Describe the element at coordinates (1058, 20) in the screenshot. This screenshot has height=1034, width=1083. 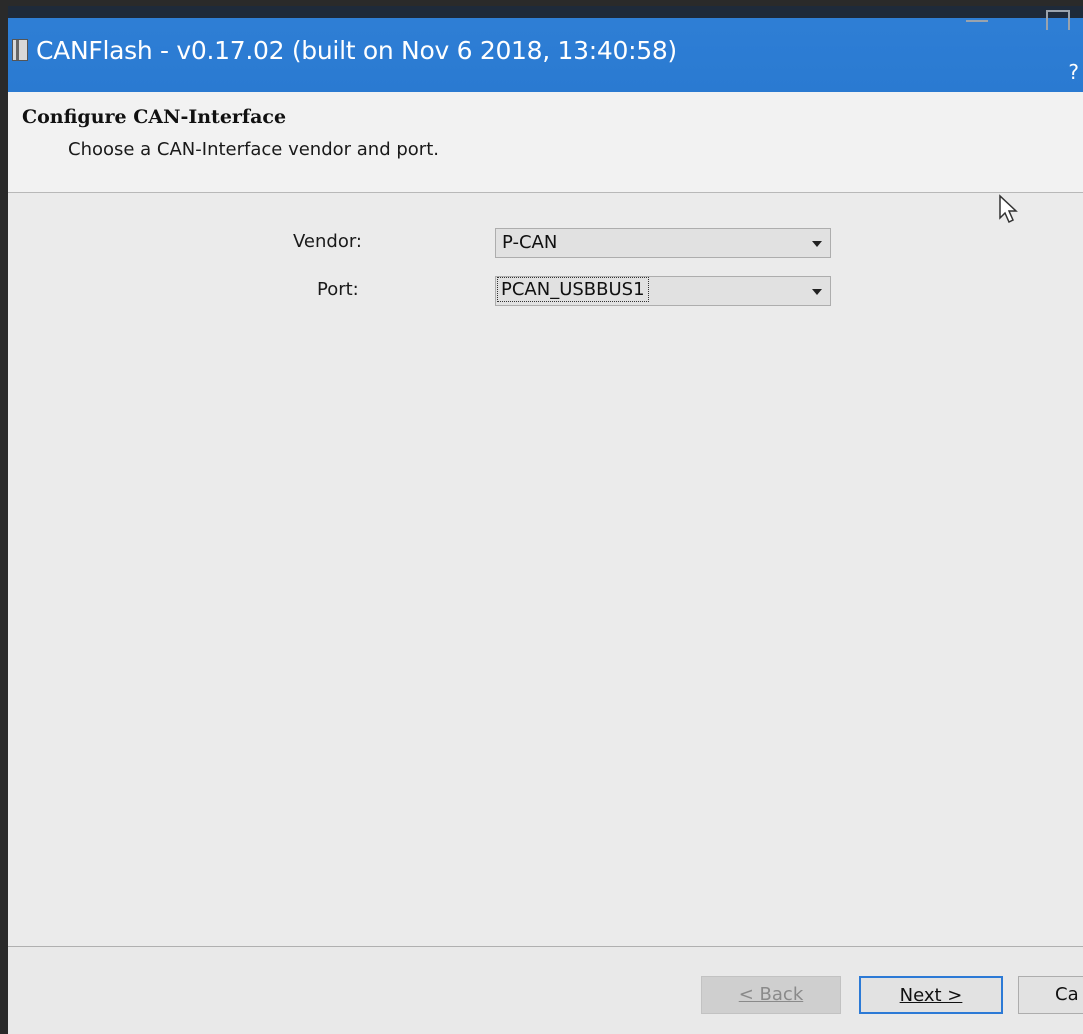
I see `maximize-icon` at that location.